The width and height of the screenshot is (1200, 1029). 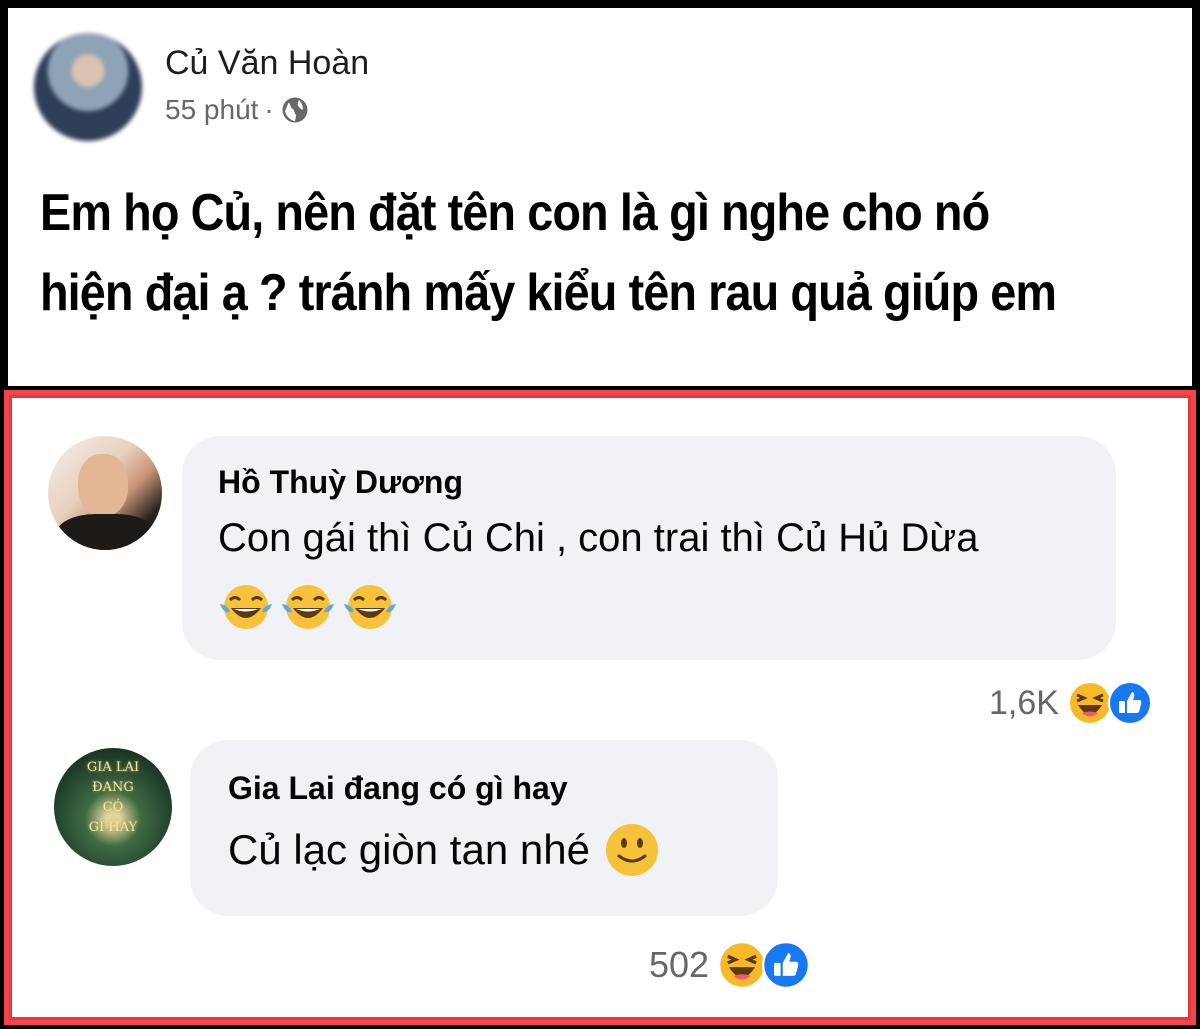 What do you see at coordinates (211, 110) in the screenshot?
I see `post-time: 55 phút` at bounding box center [211, 110].